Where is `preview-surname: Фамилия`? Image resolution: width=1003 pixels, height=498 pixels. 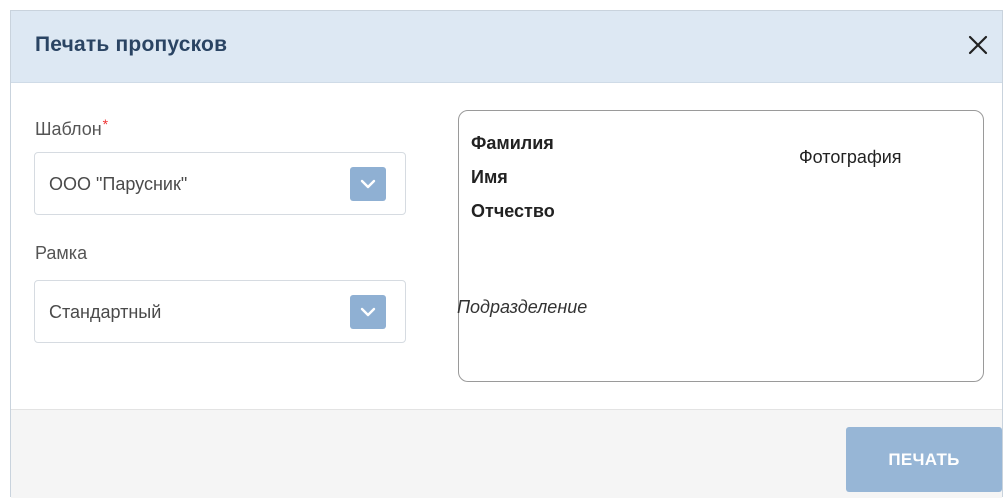
preview-surname: Фамилия is located at coordinates (512, 143).